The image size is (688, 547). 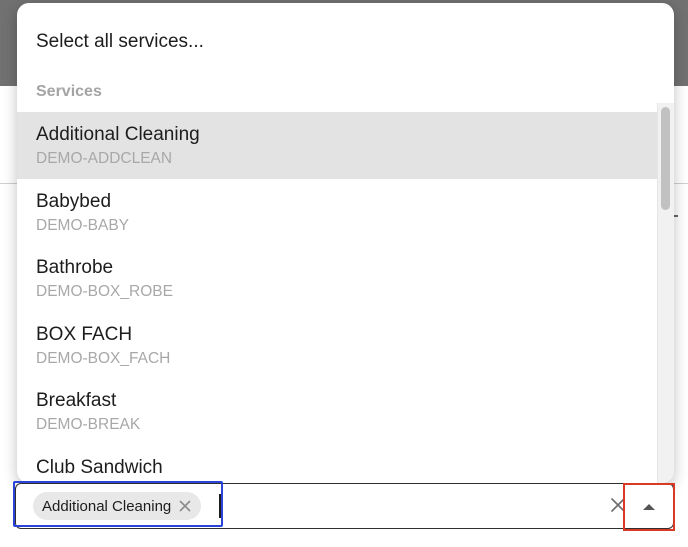 I want to click on option-code: DEMO-BABY, so click(x=83, y=225).